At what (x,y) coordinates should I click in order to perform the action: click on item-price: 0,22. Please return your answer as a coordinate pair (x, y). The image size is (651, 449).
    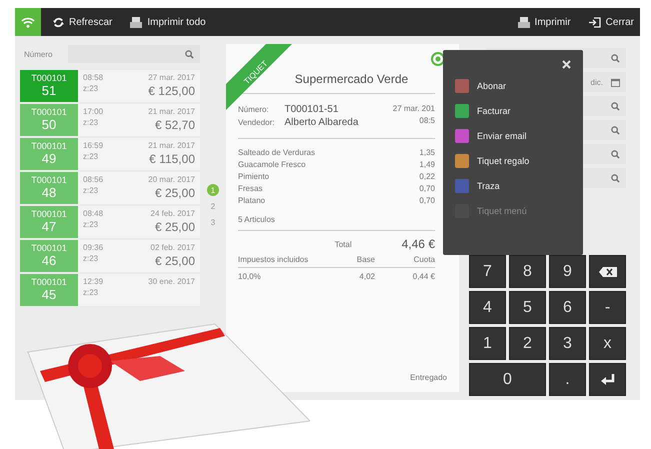
    Looking at the image, I should click on (427, 177).